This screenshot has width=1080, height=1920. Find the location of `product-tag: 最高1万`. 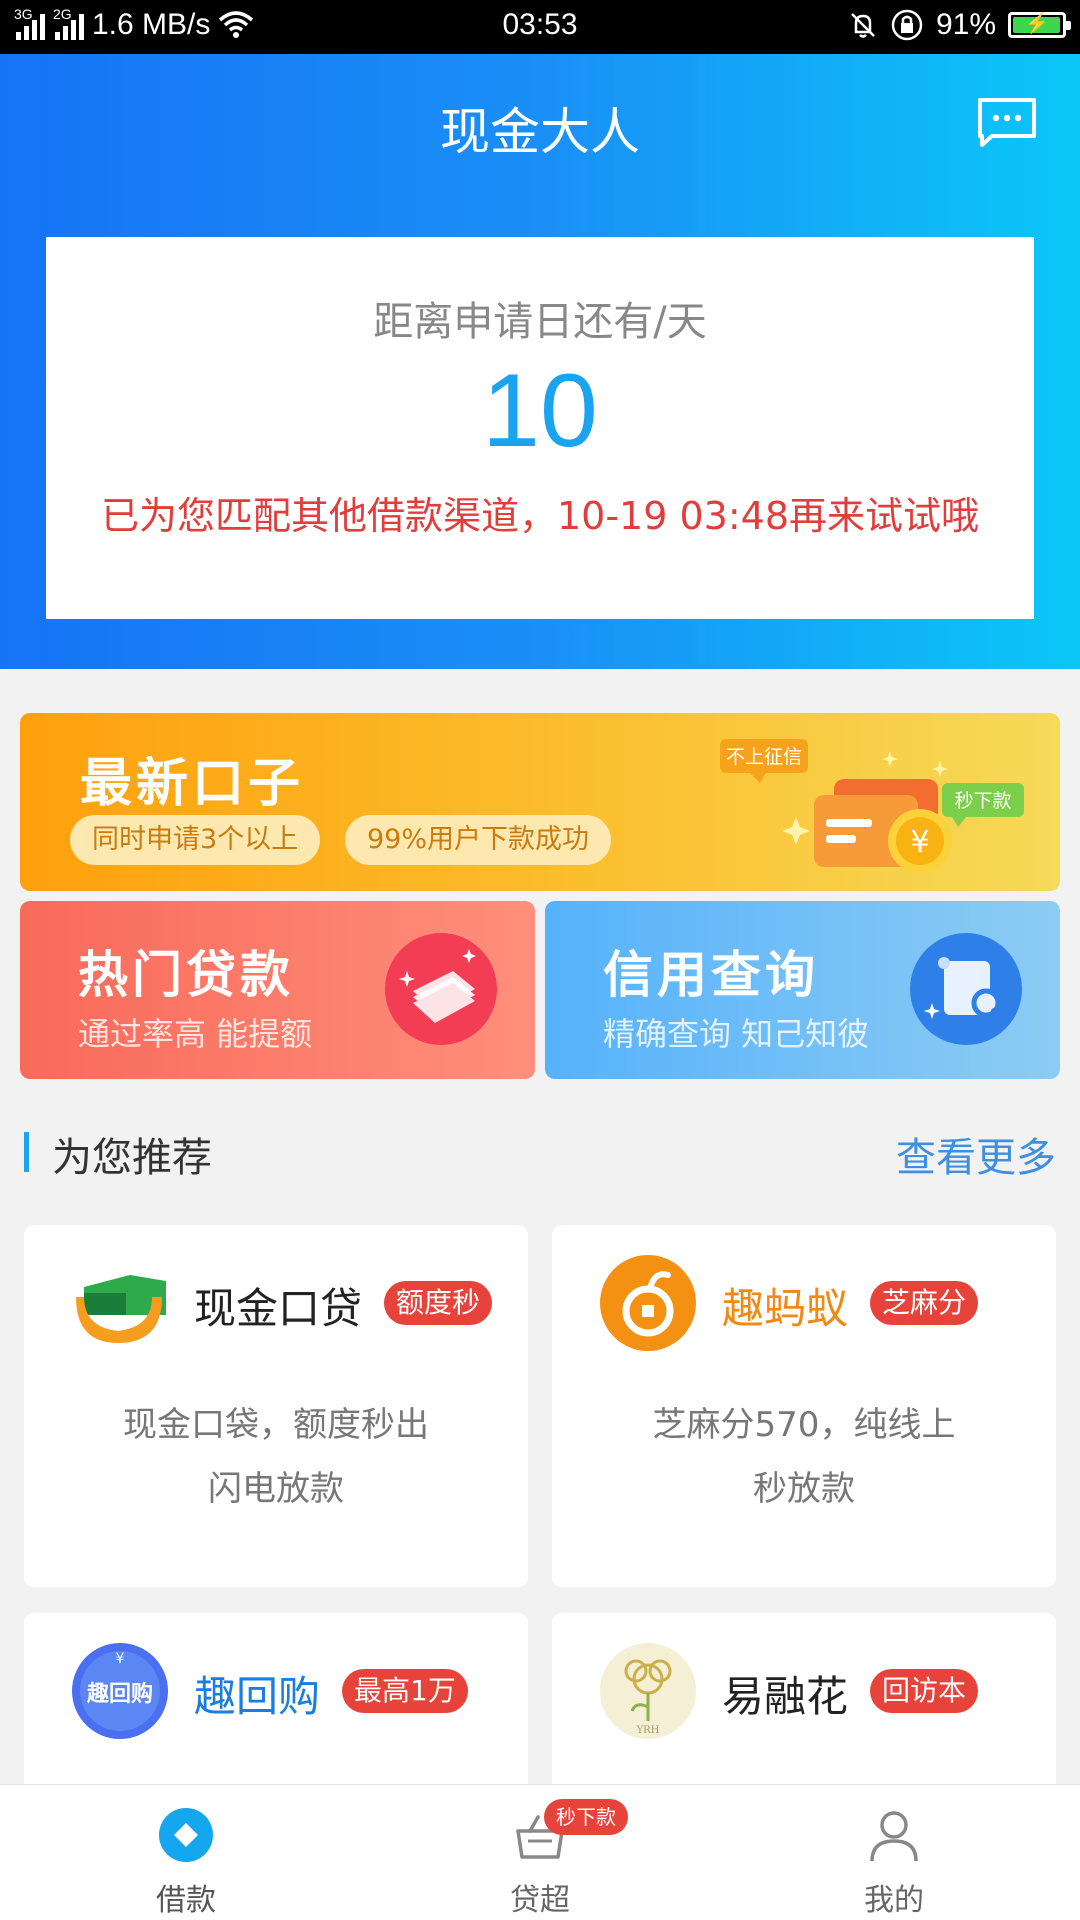

product-tag: 最高1万 is located at coordinates (405, 1691).